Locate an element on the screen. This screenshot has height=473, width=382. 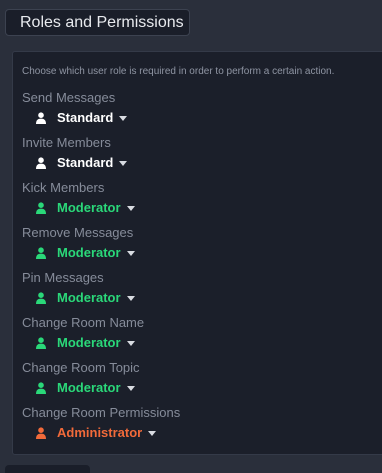
permission-label: Kick Members is located at coordinates (63, 187).